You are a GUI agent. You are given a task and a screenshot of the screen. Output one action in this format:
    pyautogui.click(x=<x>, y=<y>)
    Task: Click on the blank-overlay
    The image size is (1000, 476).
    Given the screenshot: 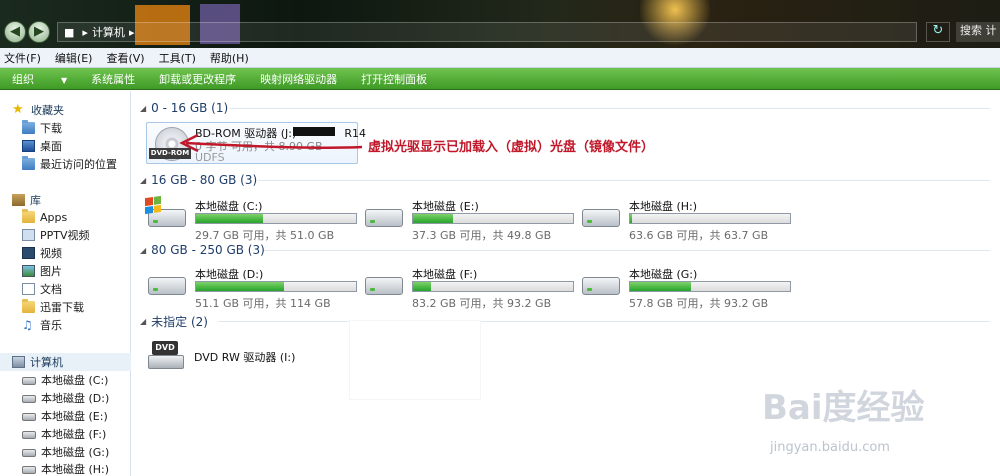 What is the action you would take?
    pyautogui.click(x=415, y=360)
    